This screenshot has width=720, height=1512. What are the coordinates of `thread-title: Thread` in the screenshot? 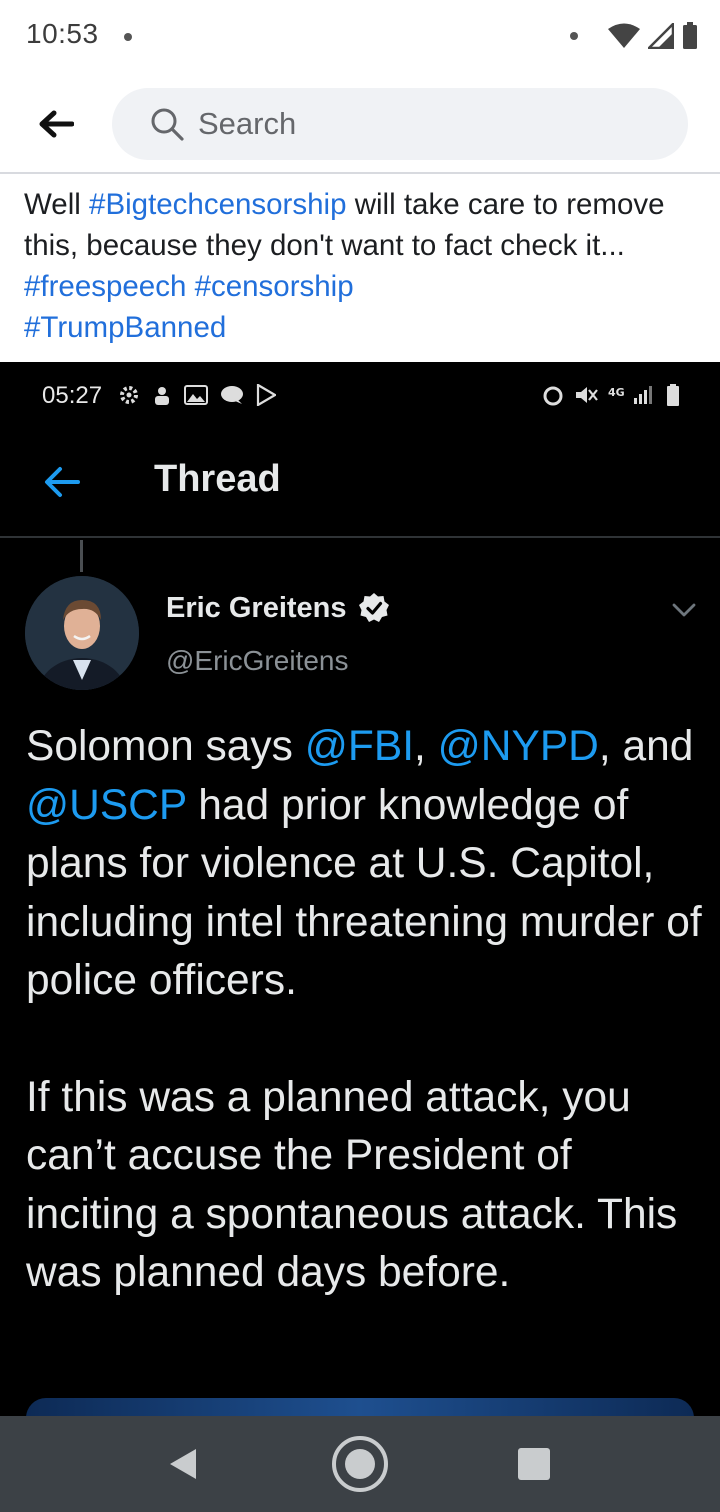 It's located at (217, 479).